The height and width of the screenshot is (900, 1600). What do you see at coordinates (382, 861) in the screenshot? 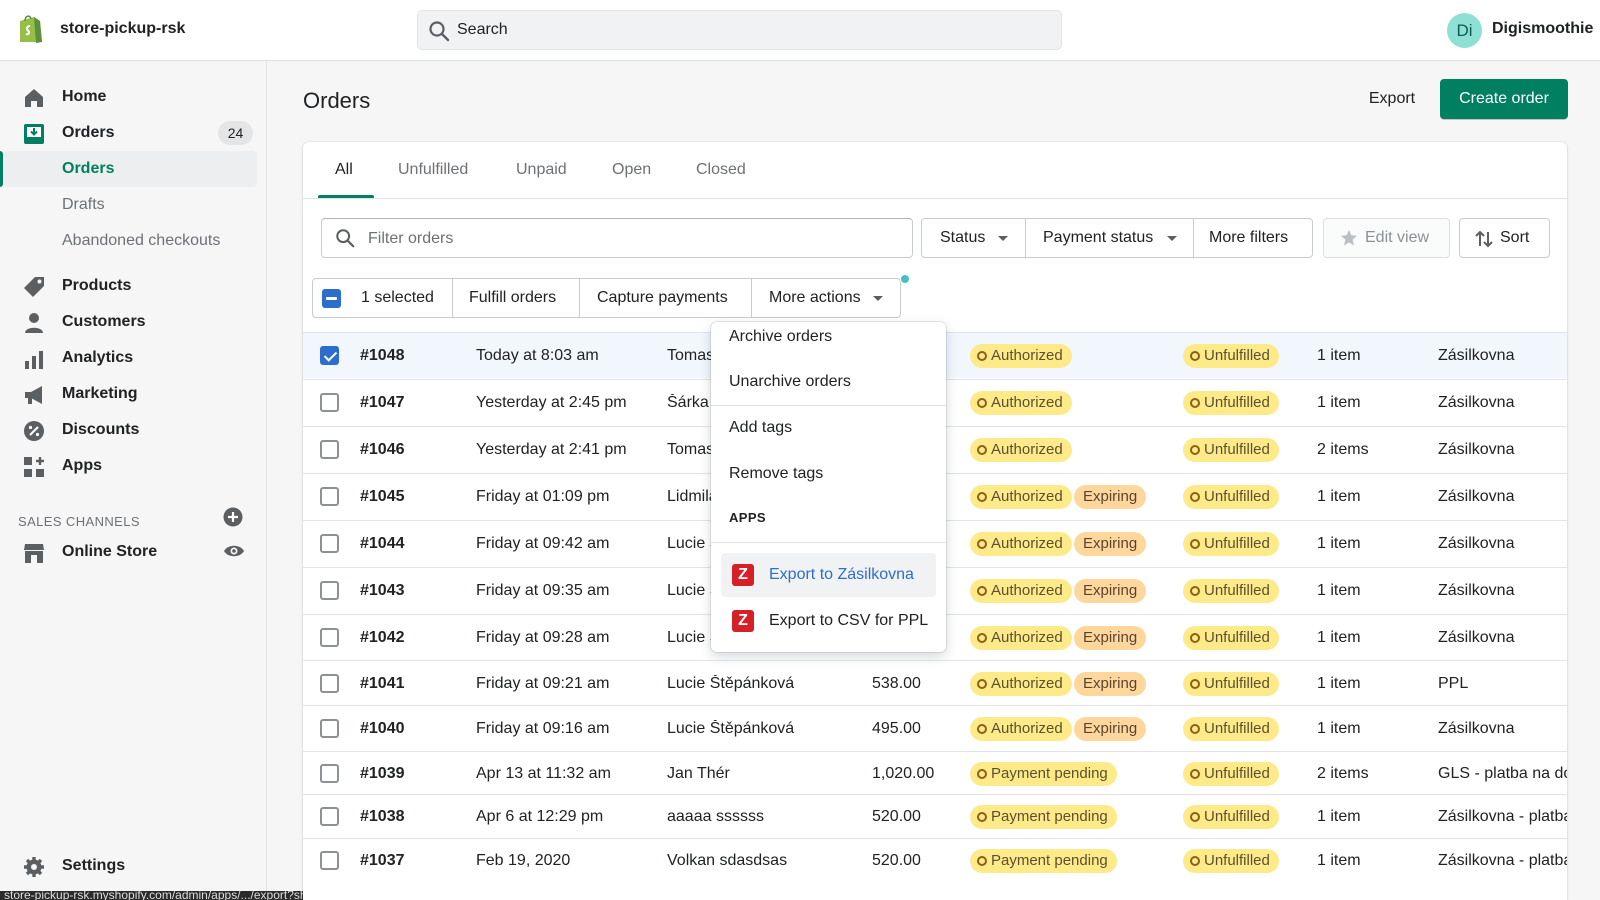
I see `order-number: #1037` at bounding box center [382, 861].